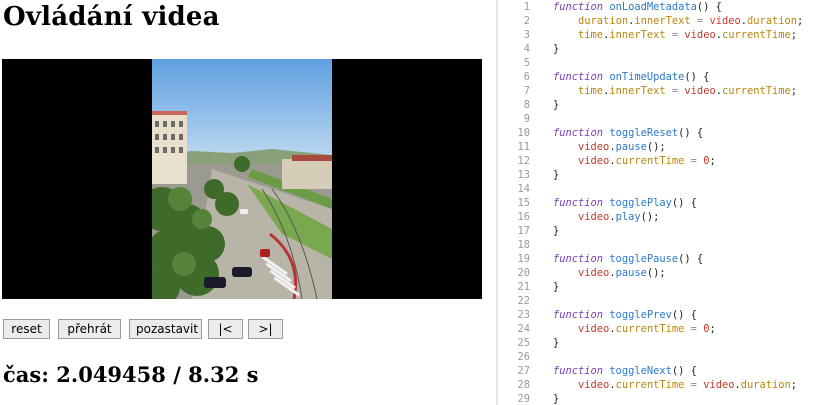  I want to click on code-line: 17}, so click(660, 231).